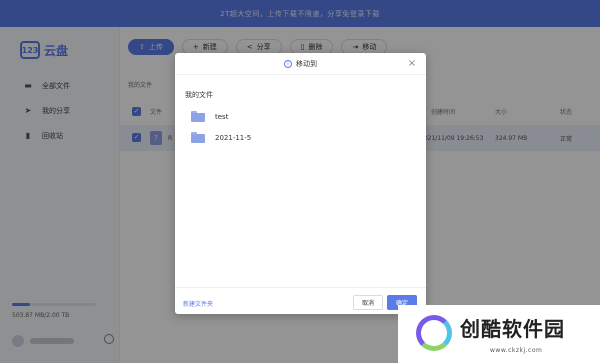 This screenshot has width=600, height=363. What do you see at coordinates (198, 303) in the screenshot?
I see `new-folder-link: 新建文件夹` at bounding box center [198, 303].